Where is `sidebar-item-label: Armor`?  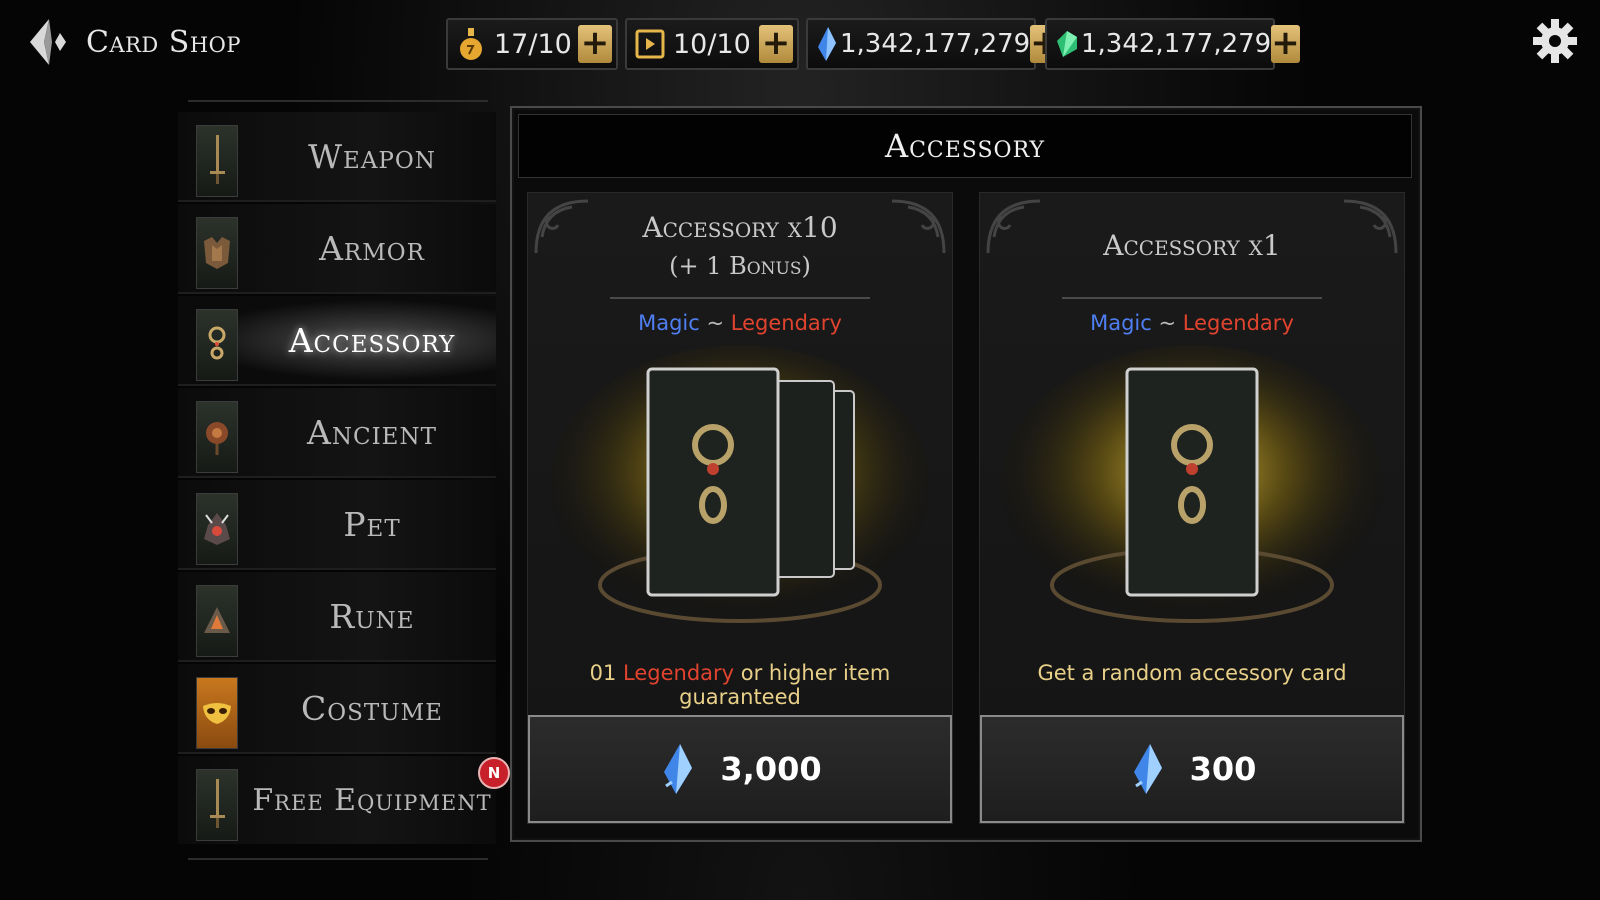
sidebar-item-label: Armor is located at coordinates (372, 248).